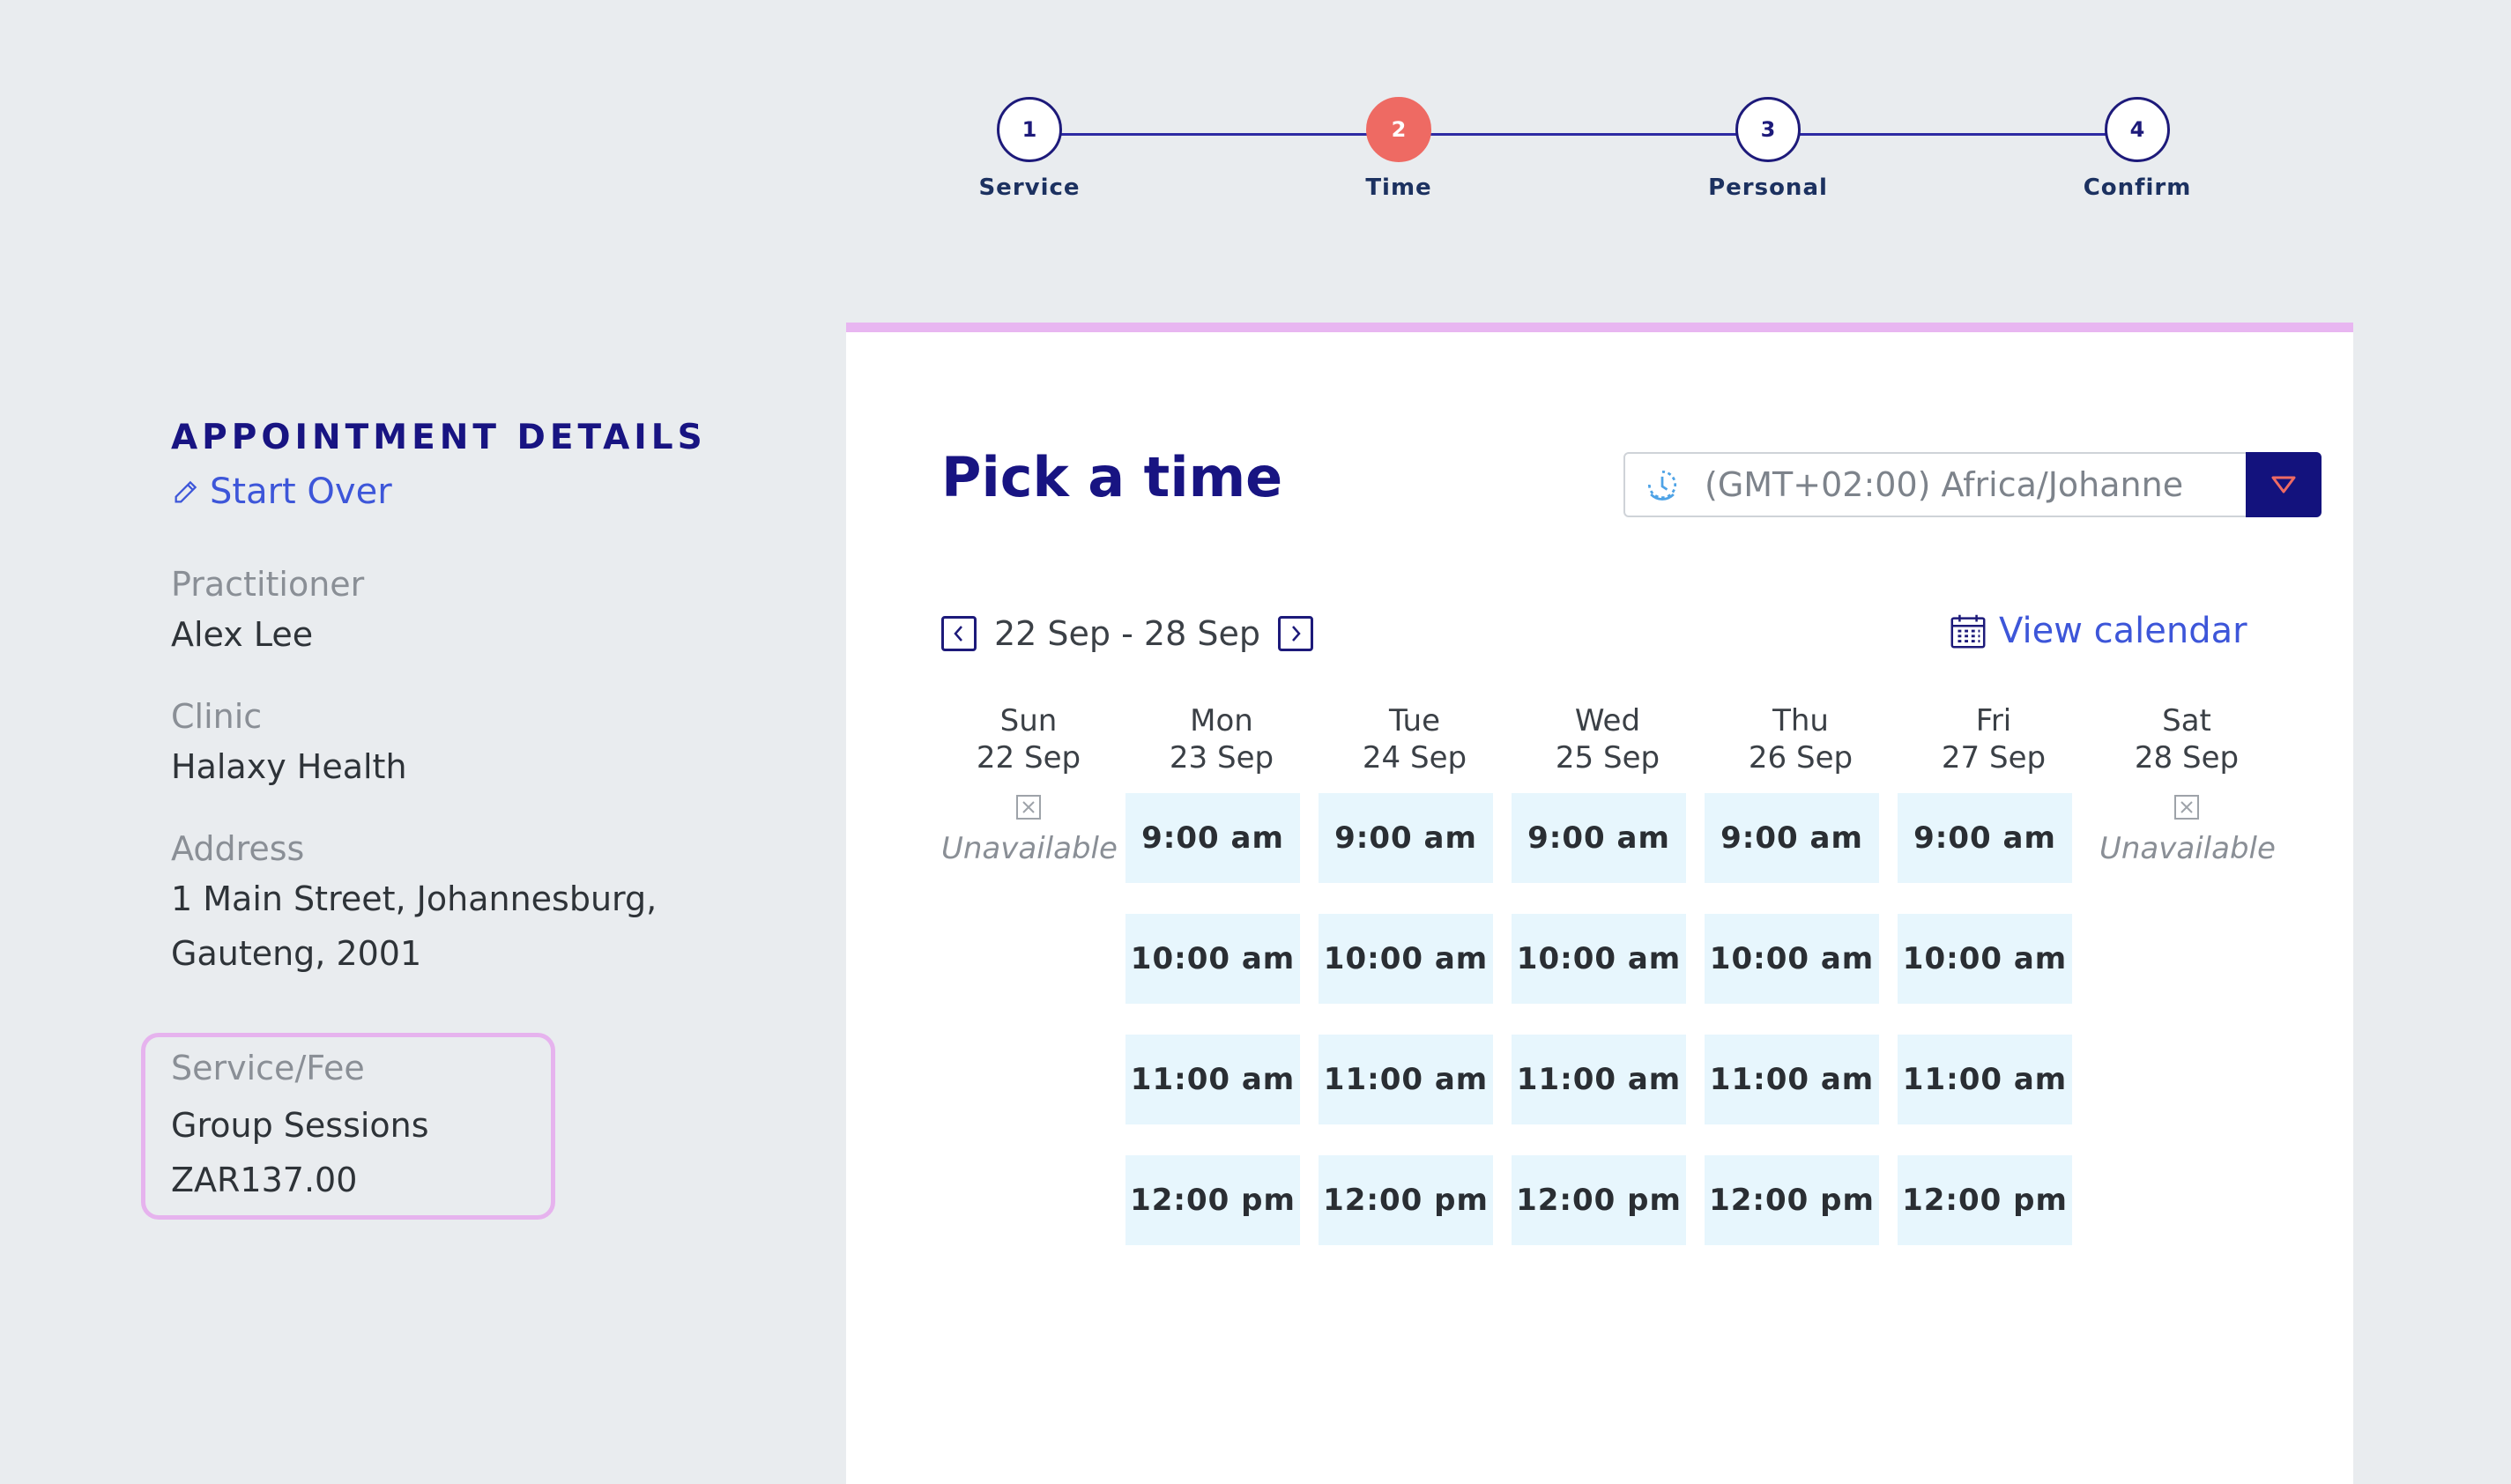  What do you see at coordinates (1221, 739) in the screenshot?
I see `day-column-mon: Mon 23 Sep` at bounding box center [1221, 739].